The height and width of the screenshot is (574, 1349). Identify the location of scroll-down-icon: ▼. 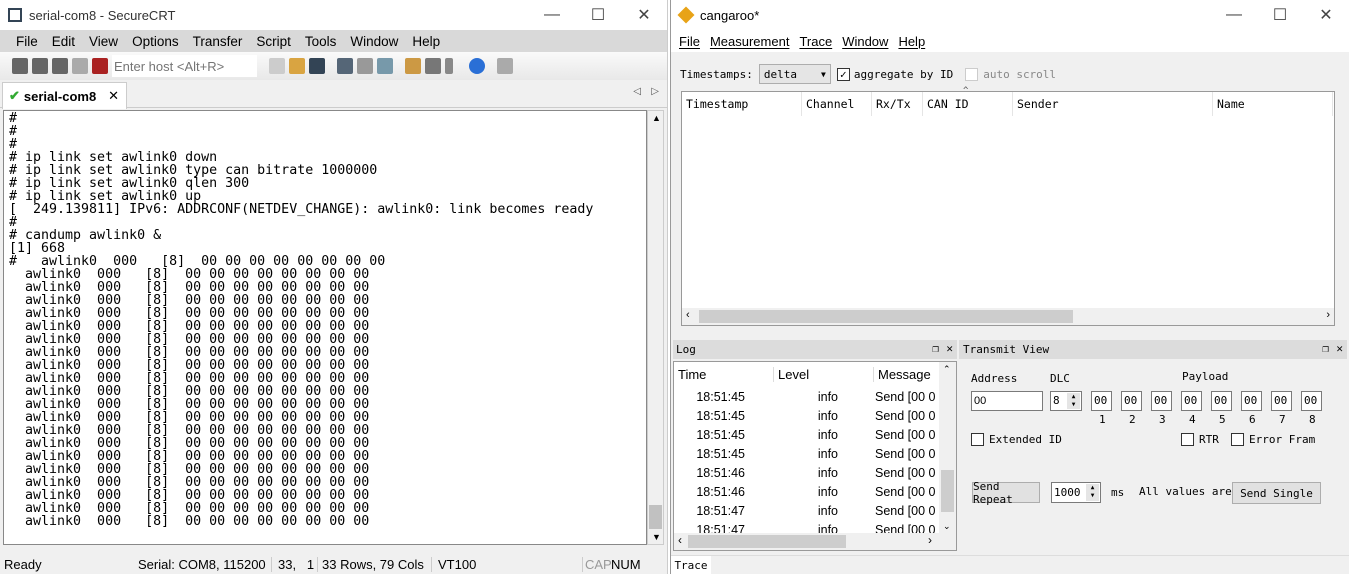
(656, 537).